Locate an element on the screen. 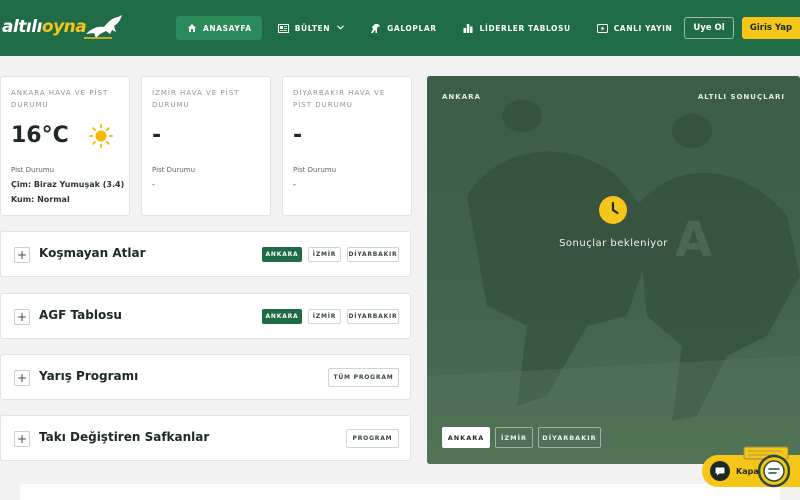 This screenshot has width=800, height=500. home-icon is located at coordinates (191, 28).